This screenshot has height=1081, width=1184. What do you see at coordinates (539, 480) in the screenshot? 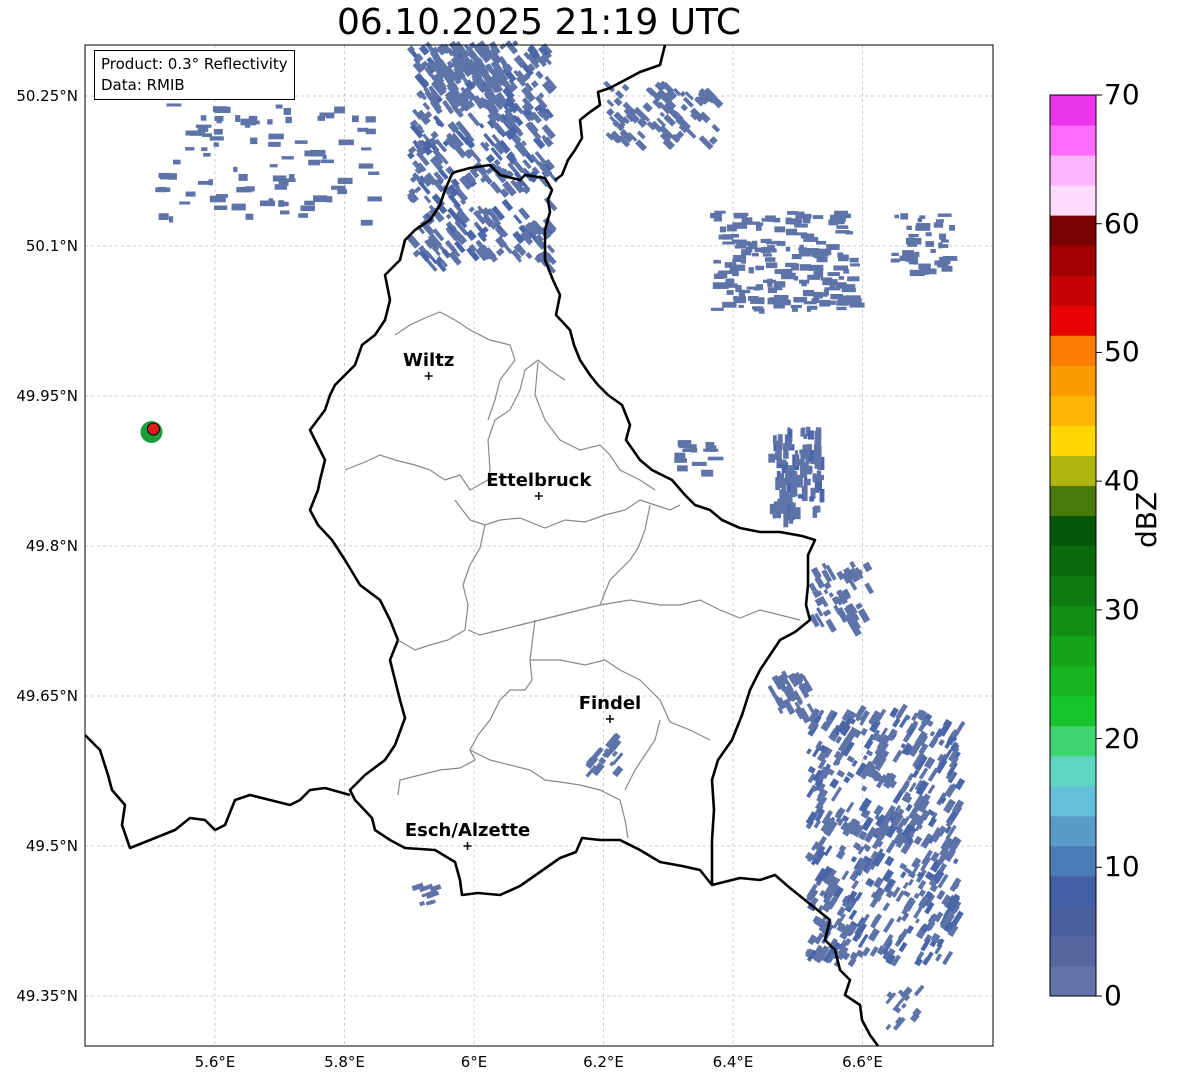
I see `city-label: Ettelbruck` at bounding box center [539, 480].